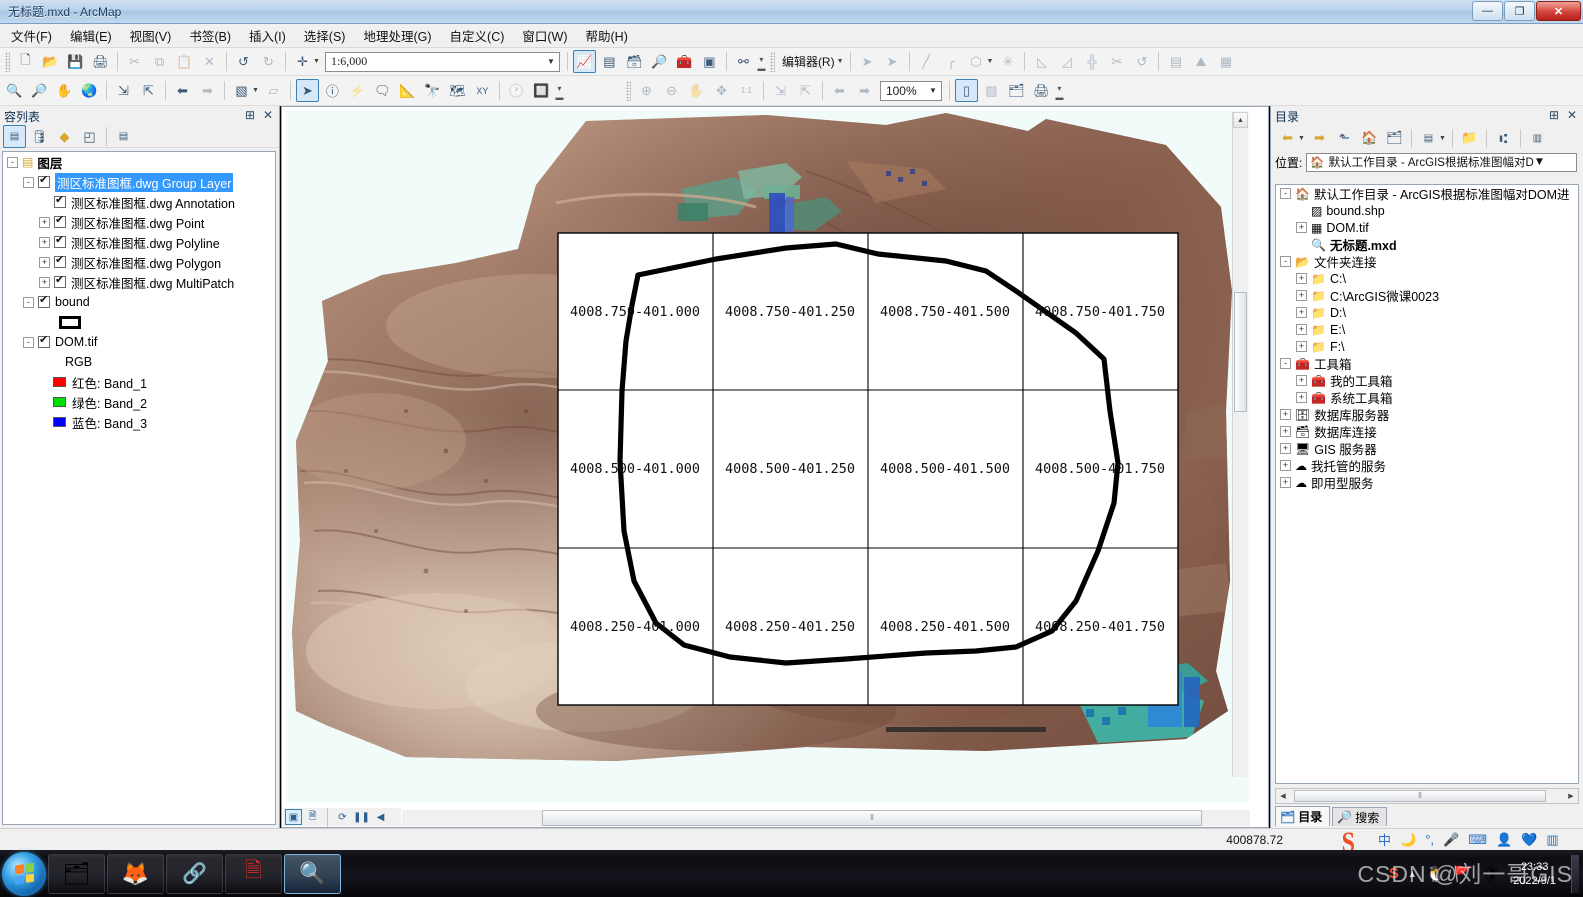  I want to click on html-popup-icon: 🗨, so click(382, 90).